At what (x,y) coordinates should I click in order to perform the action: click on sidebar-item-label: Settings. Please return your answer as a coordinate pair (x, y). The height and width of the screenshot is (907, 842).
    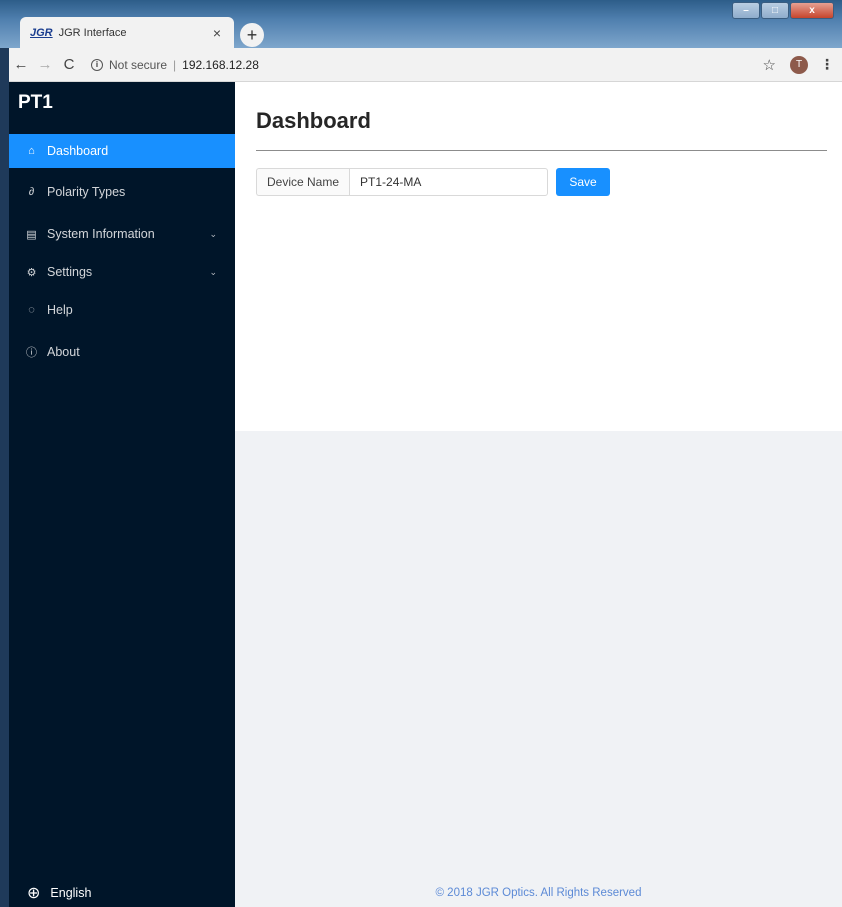
    Looking at the image, I should click on (70, 272).